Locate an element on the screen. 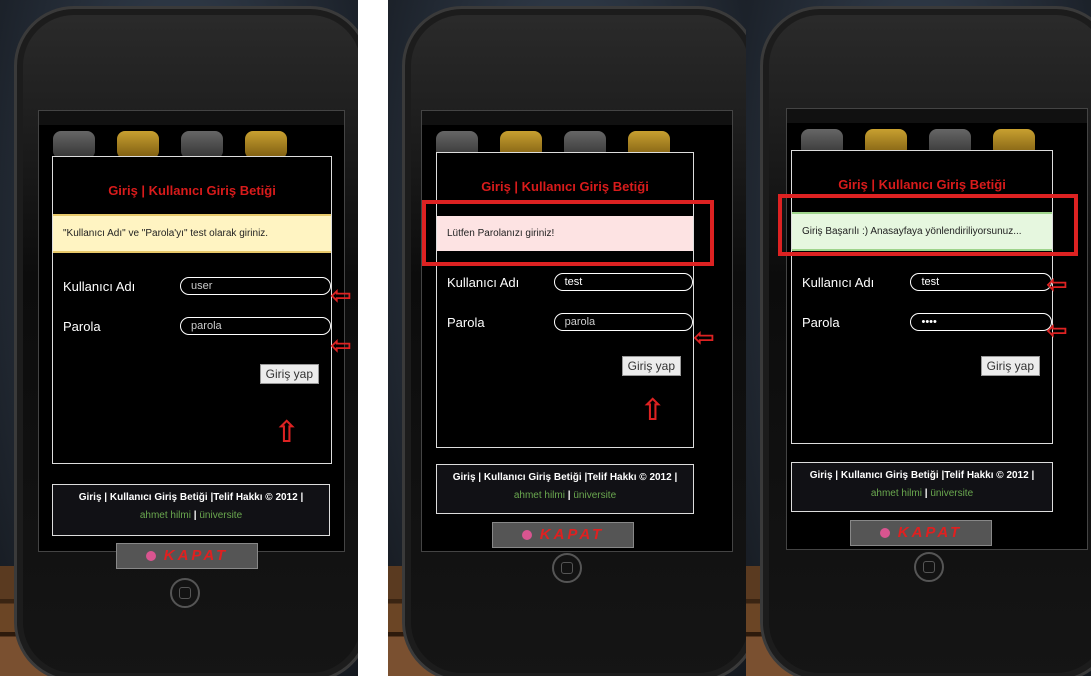 This screenshot has height=676, width=1091. password-input: •••• is located at coordinates (981, 322).